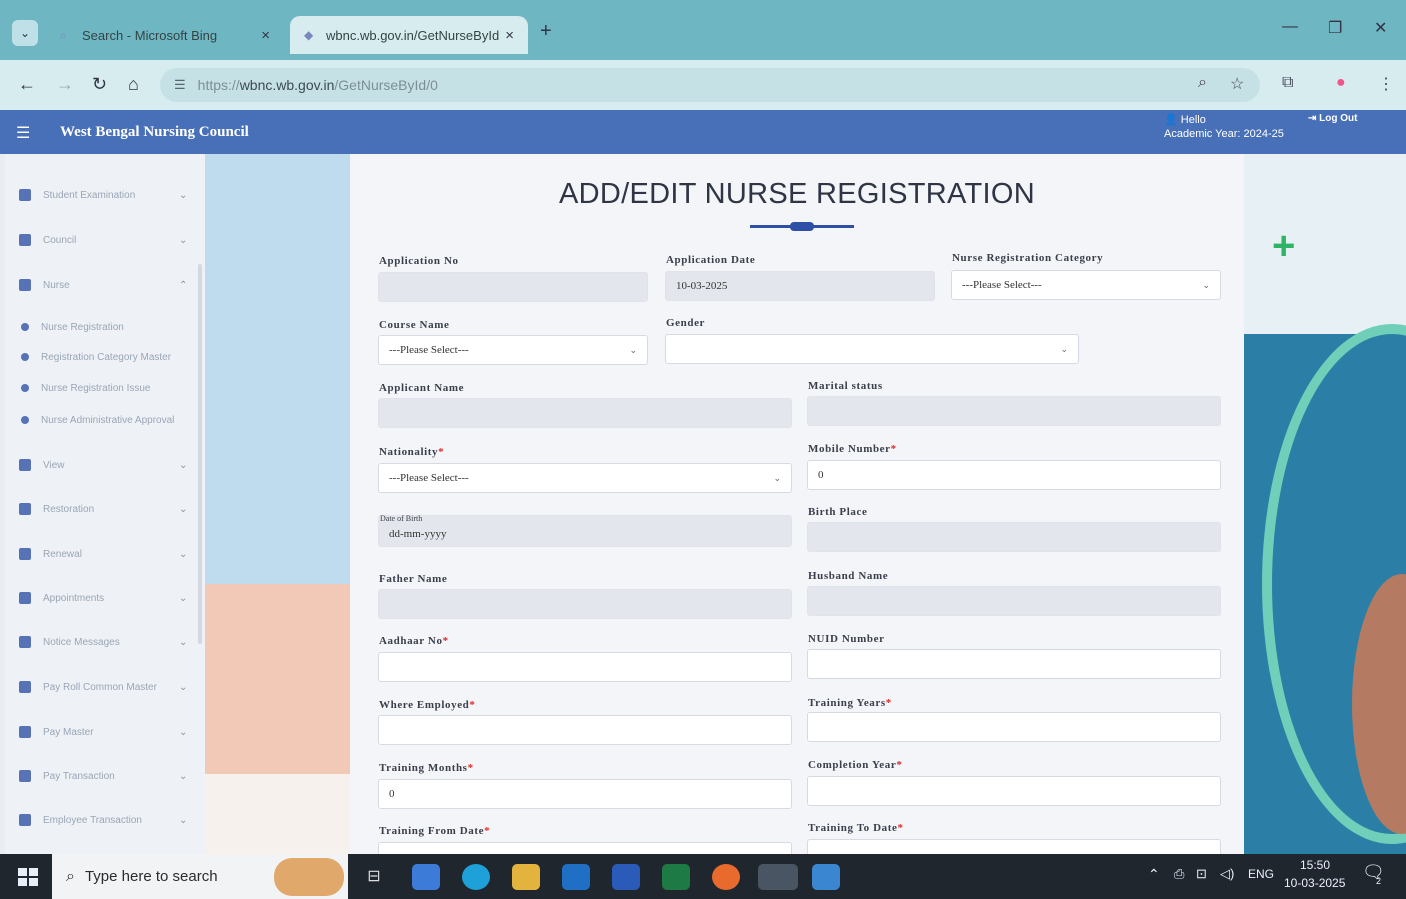 This screenshot has width=1406, height=899. I want to click on sidebar-subitem-nurse-registration: Nurse Registration, so click(100, 327).